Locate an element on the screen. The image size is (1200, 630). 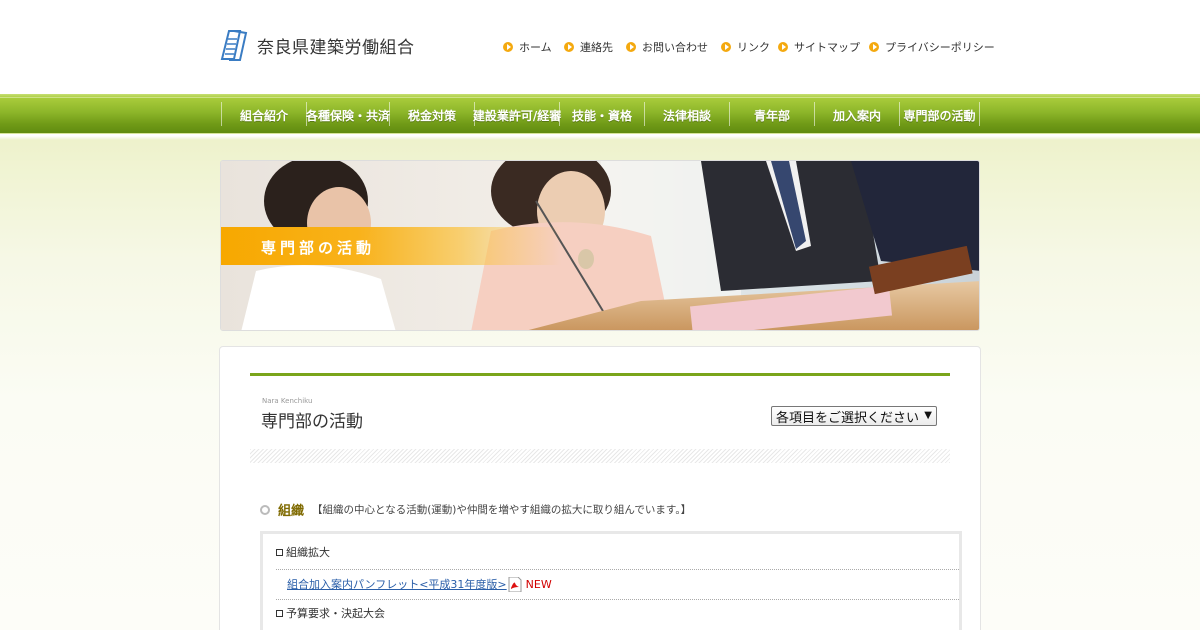
hero-title: 専門部の活動 is located at coordinates (318, 248).